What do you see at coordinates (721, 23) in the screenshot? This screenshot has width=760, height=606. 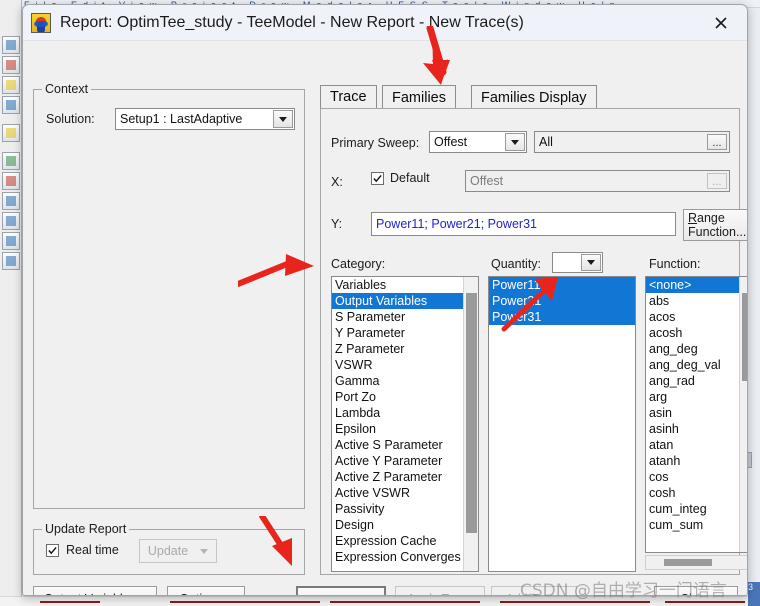 I see `close-icon` at bounding box center [721, 23].